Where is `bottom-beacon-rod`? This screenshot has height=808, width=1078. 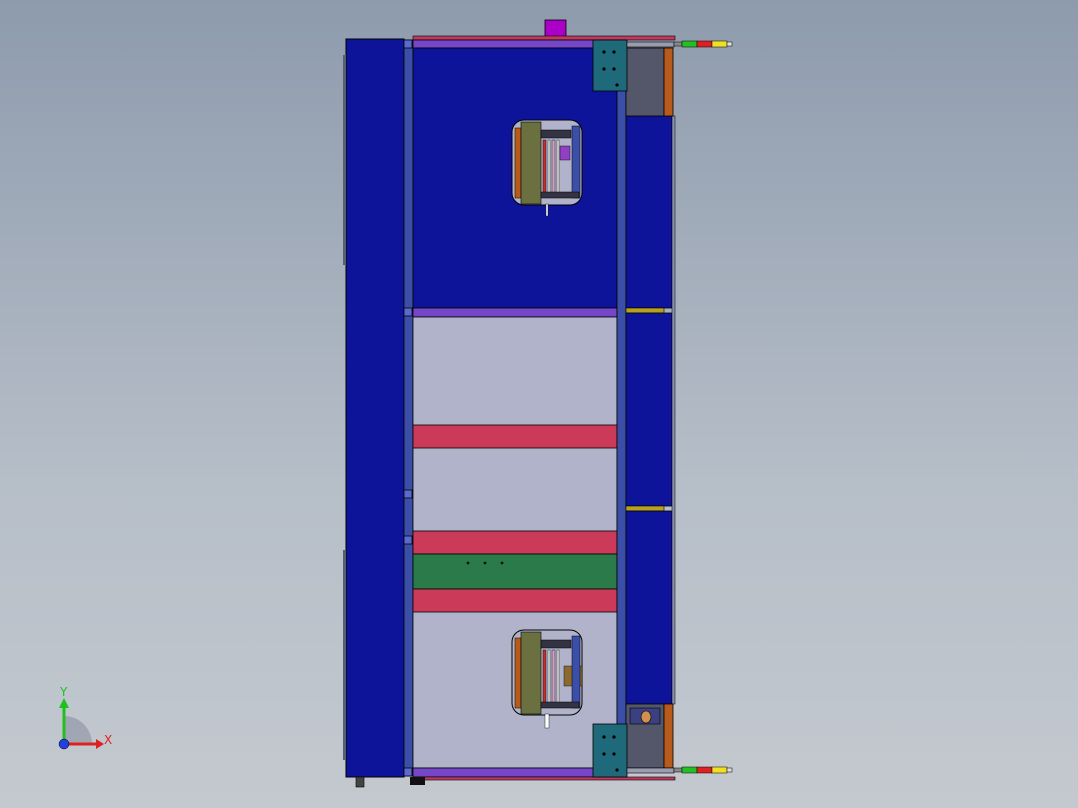 bottom-beacon-rod is located at coordinates (678, 770).